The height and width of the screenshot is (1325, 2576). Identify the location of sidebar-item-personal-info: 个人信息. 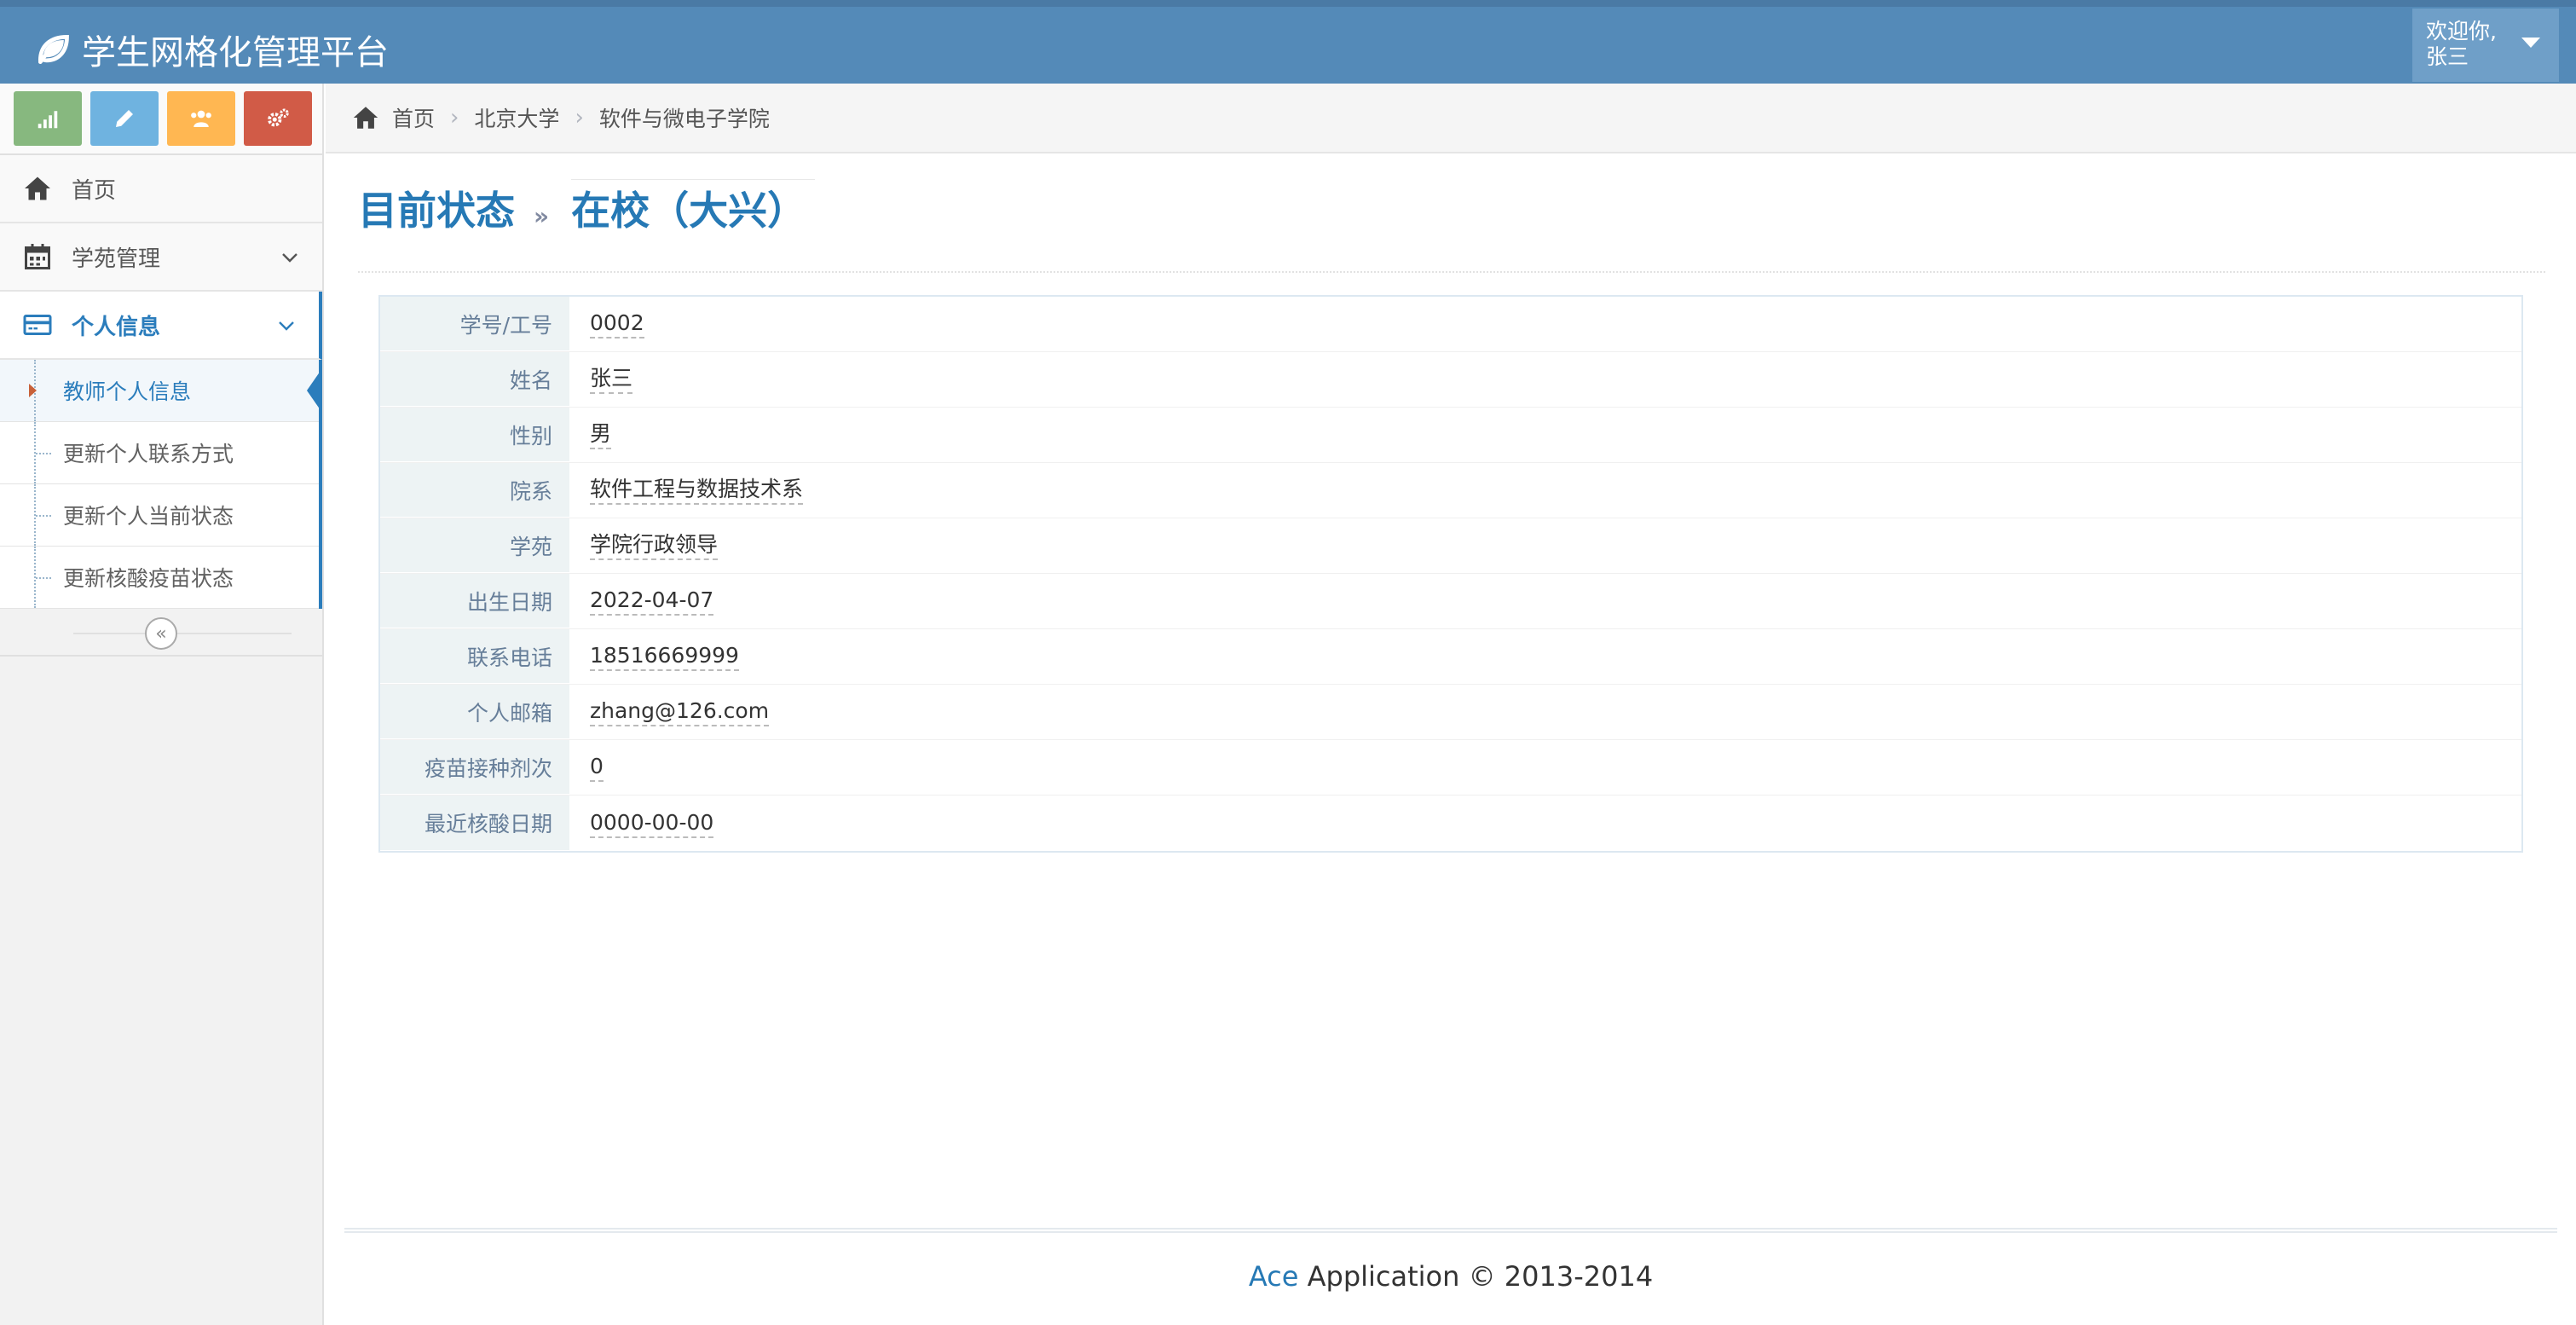
(161, 326).